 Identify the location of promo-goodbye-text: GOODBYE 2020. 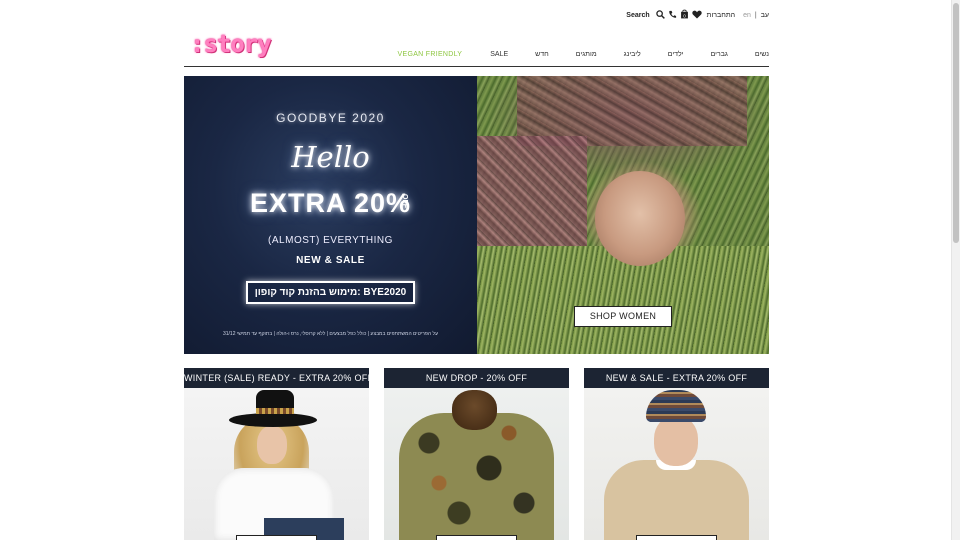
(330, 118).